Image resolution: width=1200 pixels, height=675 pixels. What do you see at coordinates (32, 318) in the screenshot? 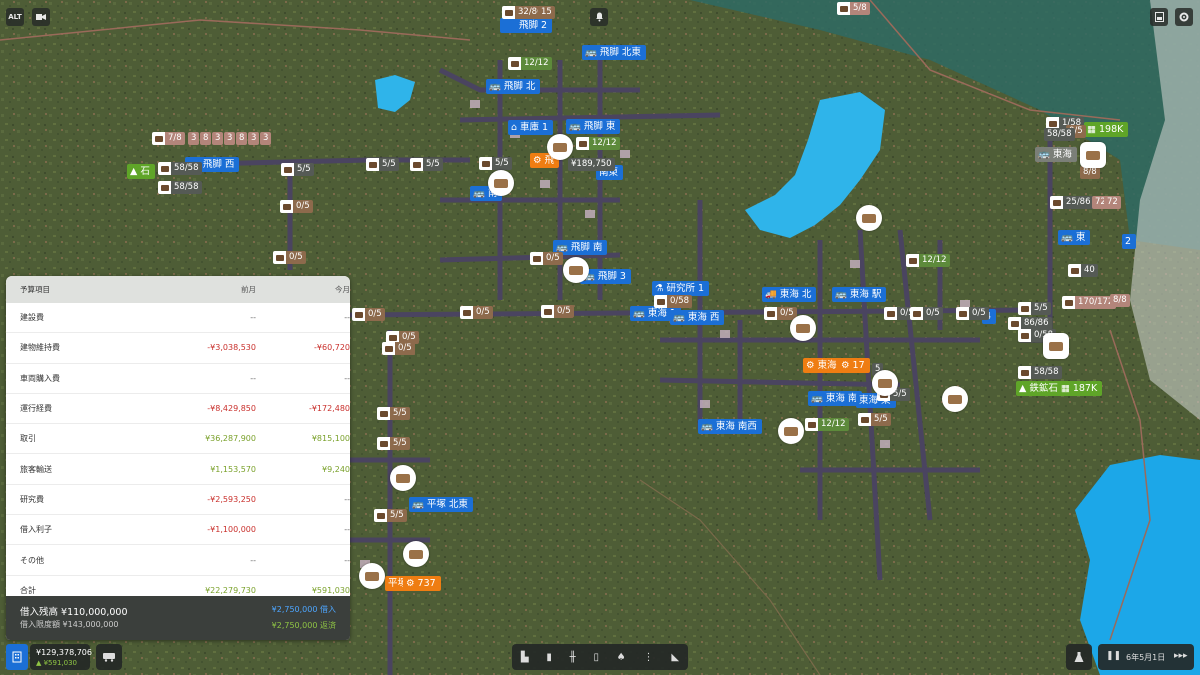
I see `budget-item-label: 建設費` at bounding box center [32, 318].